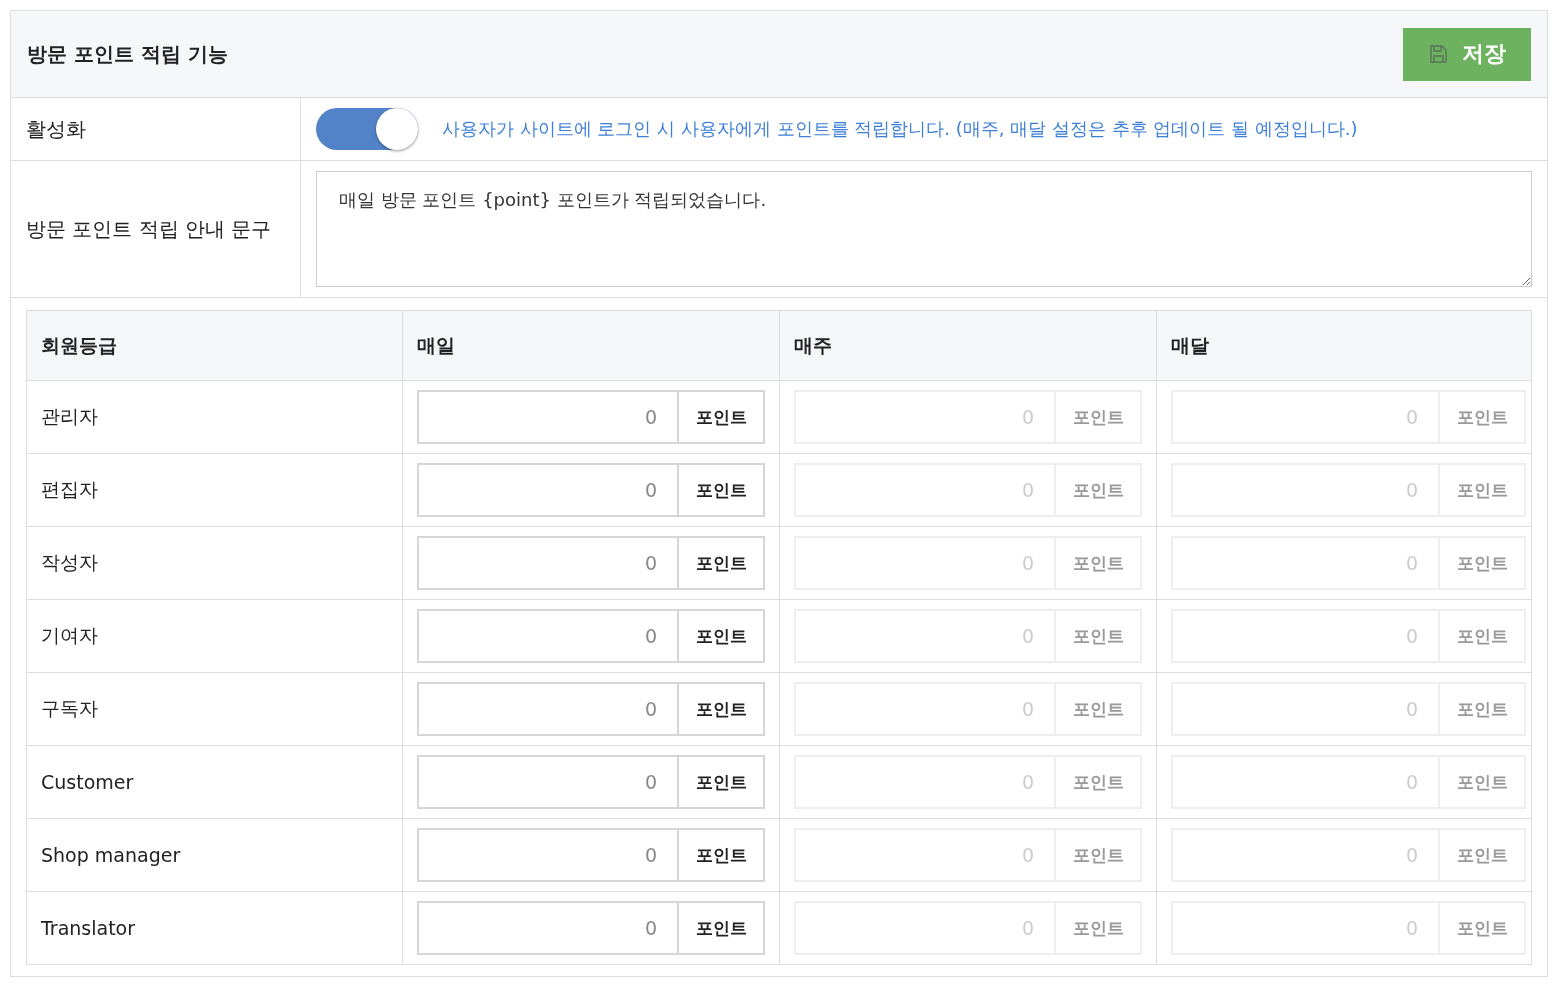 The height and width of the screenshot is (988, 1560). I want to click on setting-label: 활성화, so click(156, 129).